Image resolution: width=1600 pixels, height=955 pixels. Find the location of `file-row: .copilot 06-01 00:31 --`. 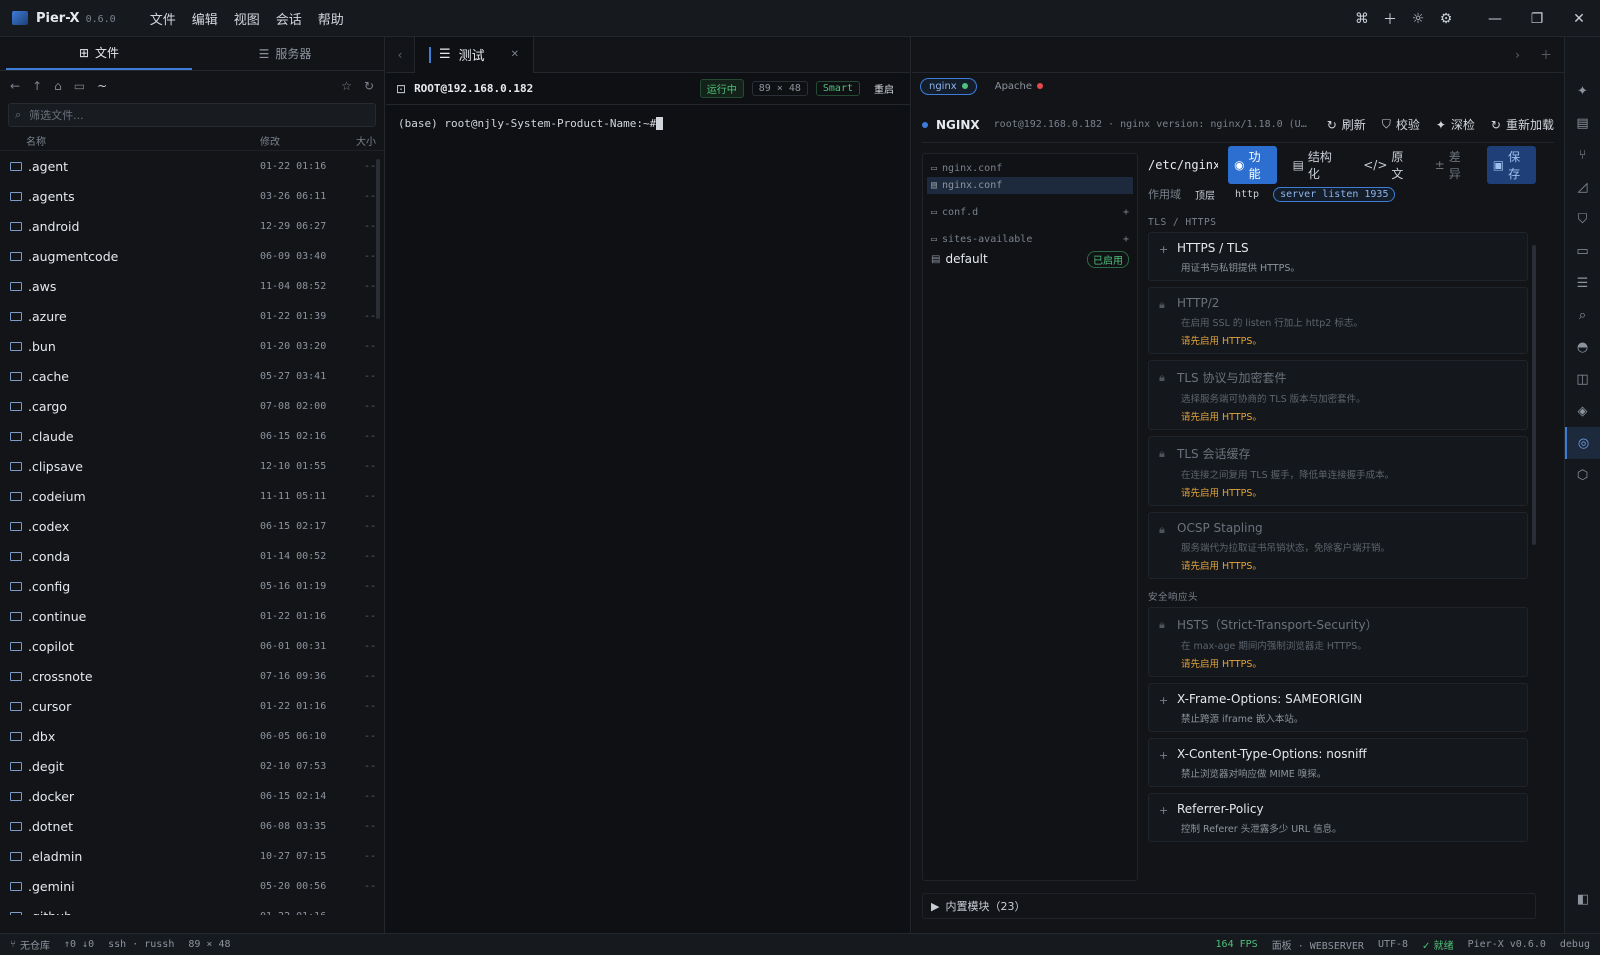

file-row: .copilot 06-01 00:31 -- is located at coordinates (192, 646).